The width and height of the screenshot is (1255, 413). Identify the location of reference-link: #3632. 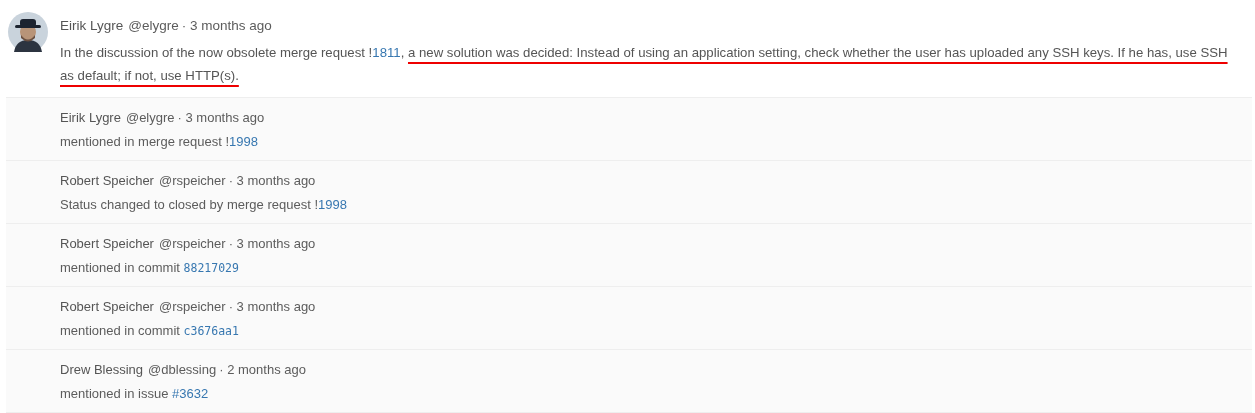
(190, 393).